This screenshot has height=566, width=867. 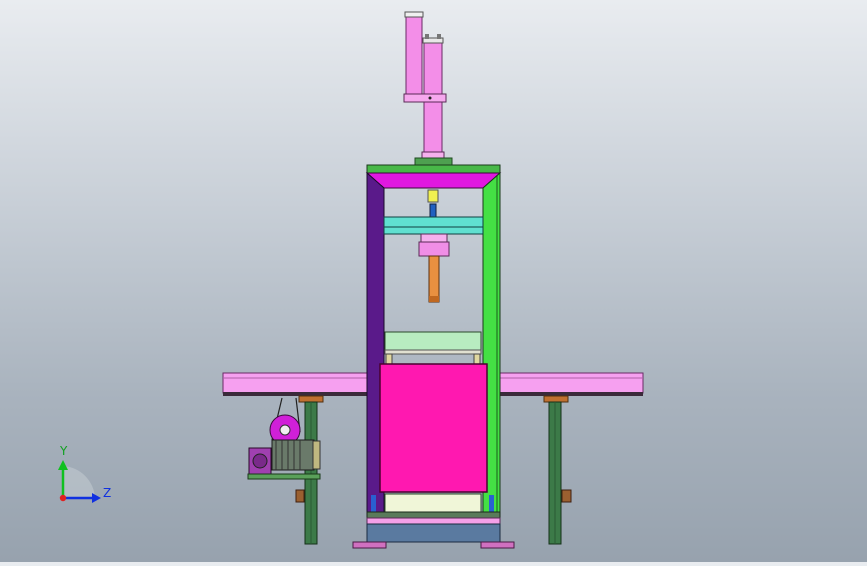 I want to click on motor-mount-plate, so click(x=284, y=476).